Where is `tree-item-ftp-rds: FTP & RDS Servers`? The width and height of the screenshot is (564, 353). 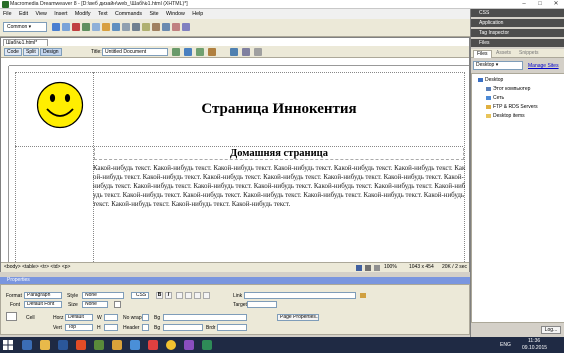 tree-item-ftp-rds: FTP & RDS Servers is located at coordinates (512, 107).